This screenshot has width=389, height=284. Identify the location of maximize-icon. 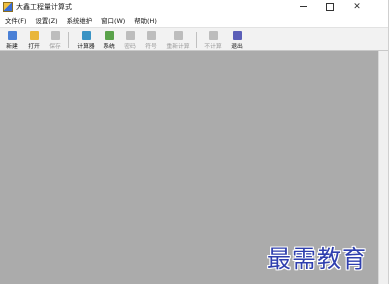
(330, 6).